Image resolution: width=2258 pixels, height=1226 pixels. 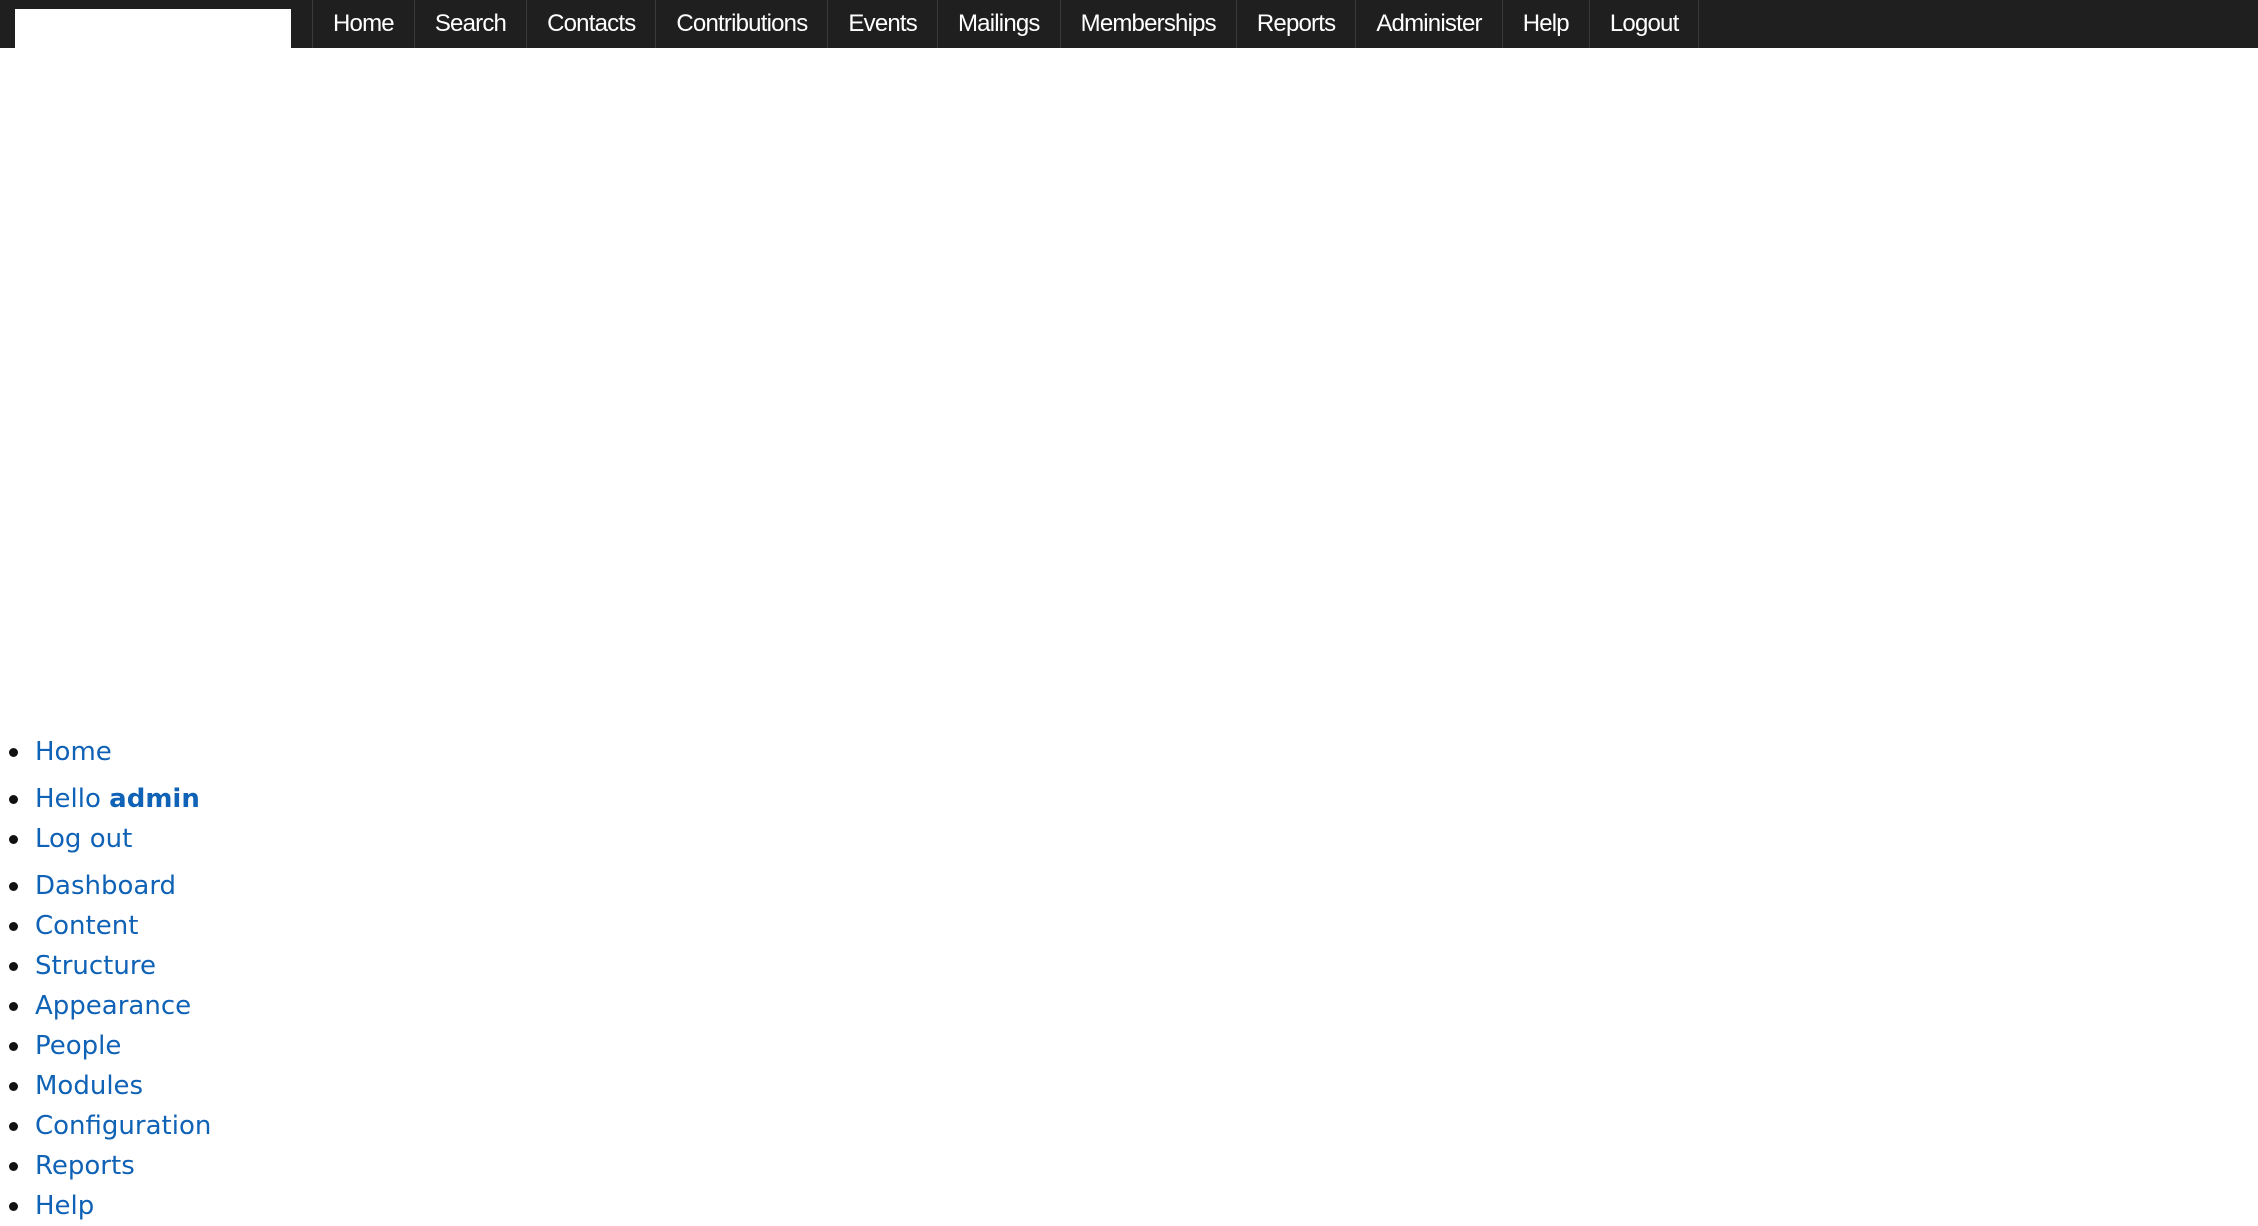 What do you see at coordinates (592, 24) in the screenshot?
I see `menu-item-contacts: Contacts` at bounding box center [592, 24].